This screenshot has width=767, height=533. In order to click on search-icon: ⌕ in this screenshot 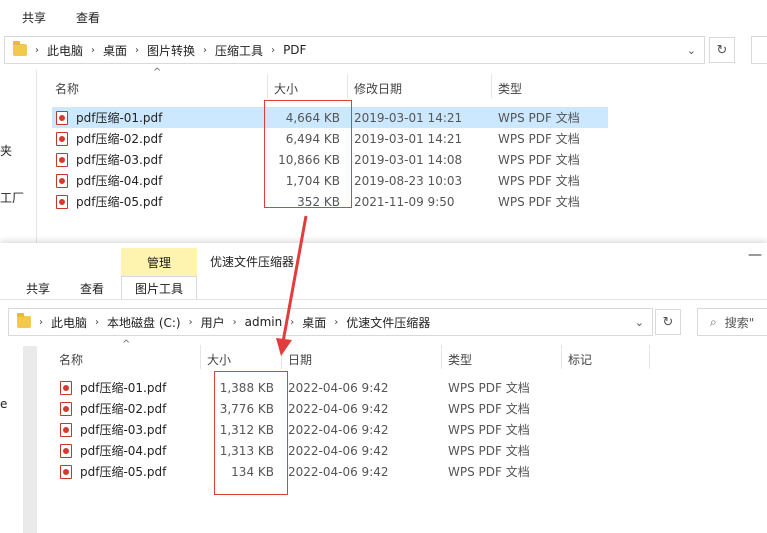, I will do `click(713, 321)`.